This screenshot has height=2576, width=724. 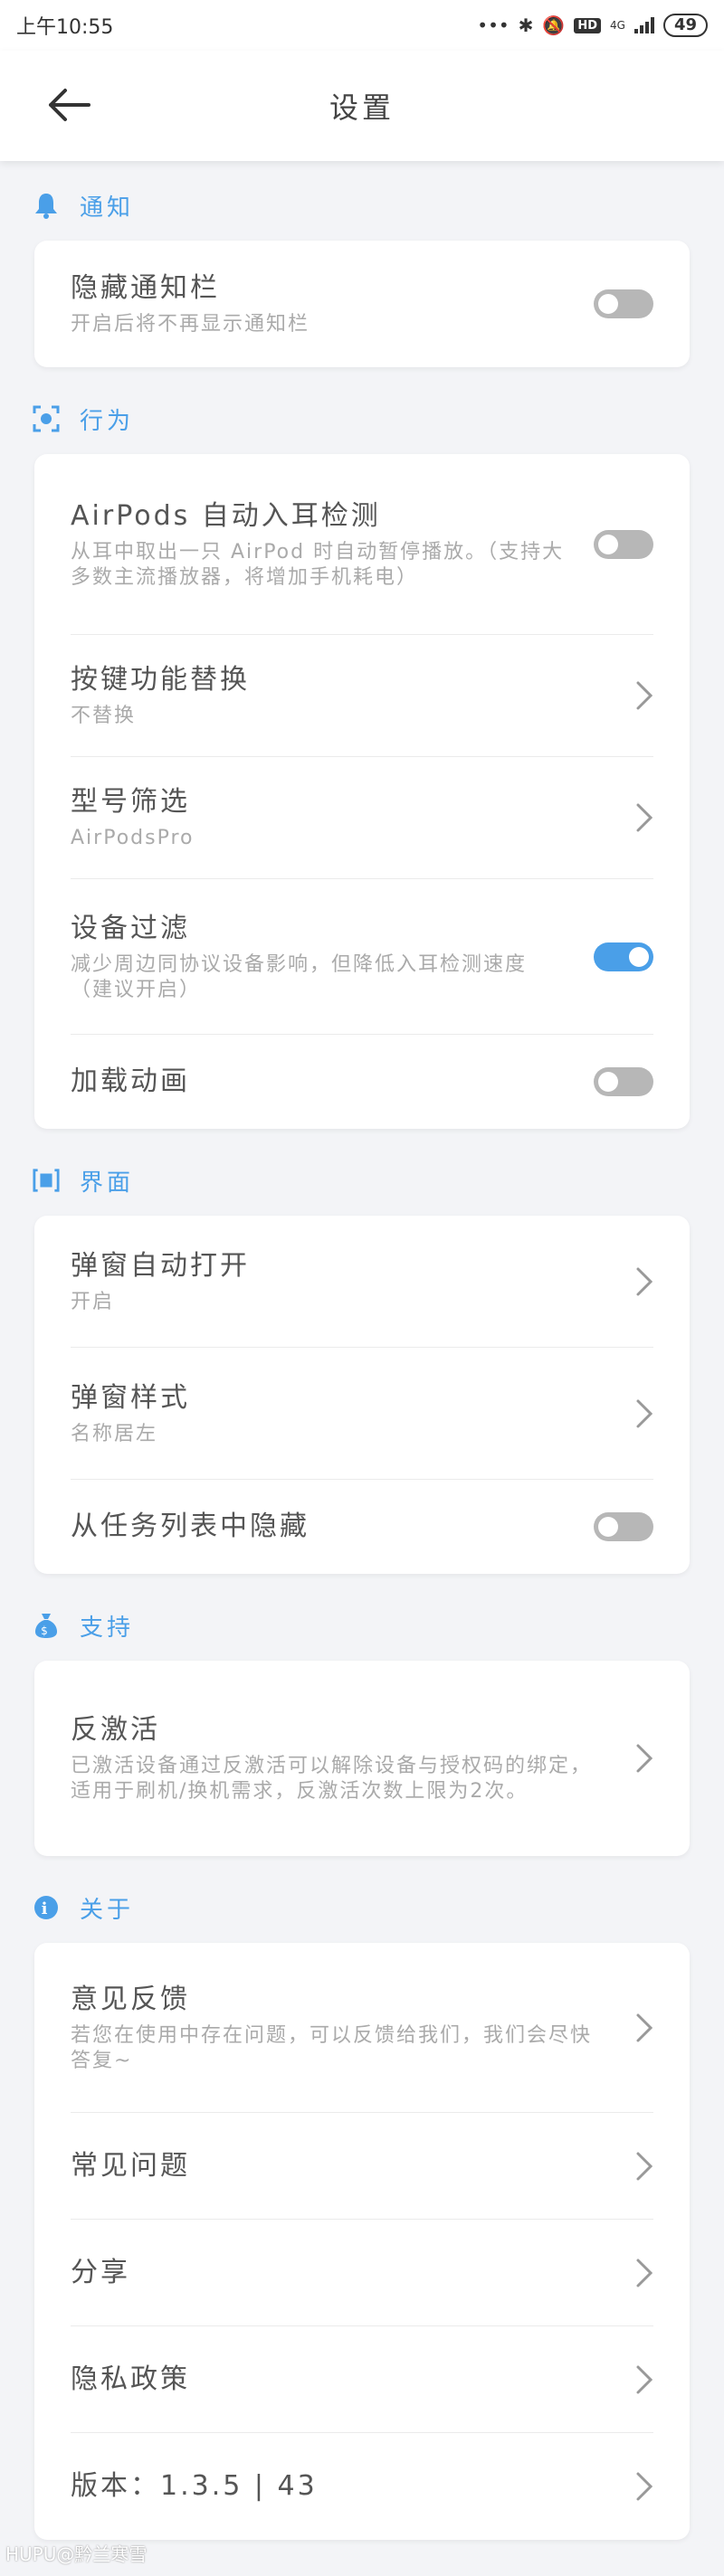 What do you see at coordinates (46, 419) in the screenshot?
I see `focus-frame-icon` at bounding box center [46, 419].